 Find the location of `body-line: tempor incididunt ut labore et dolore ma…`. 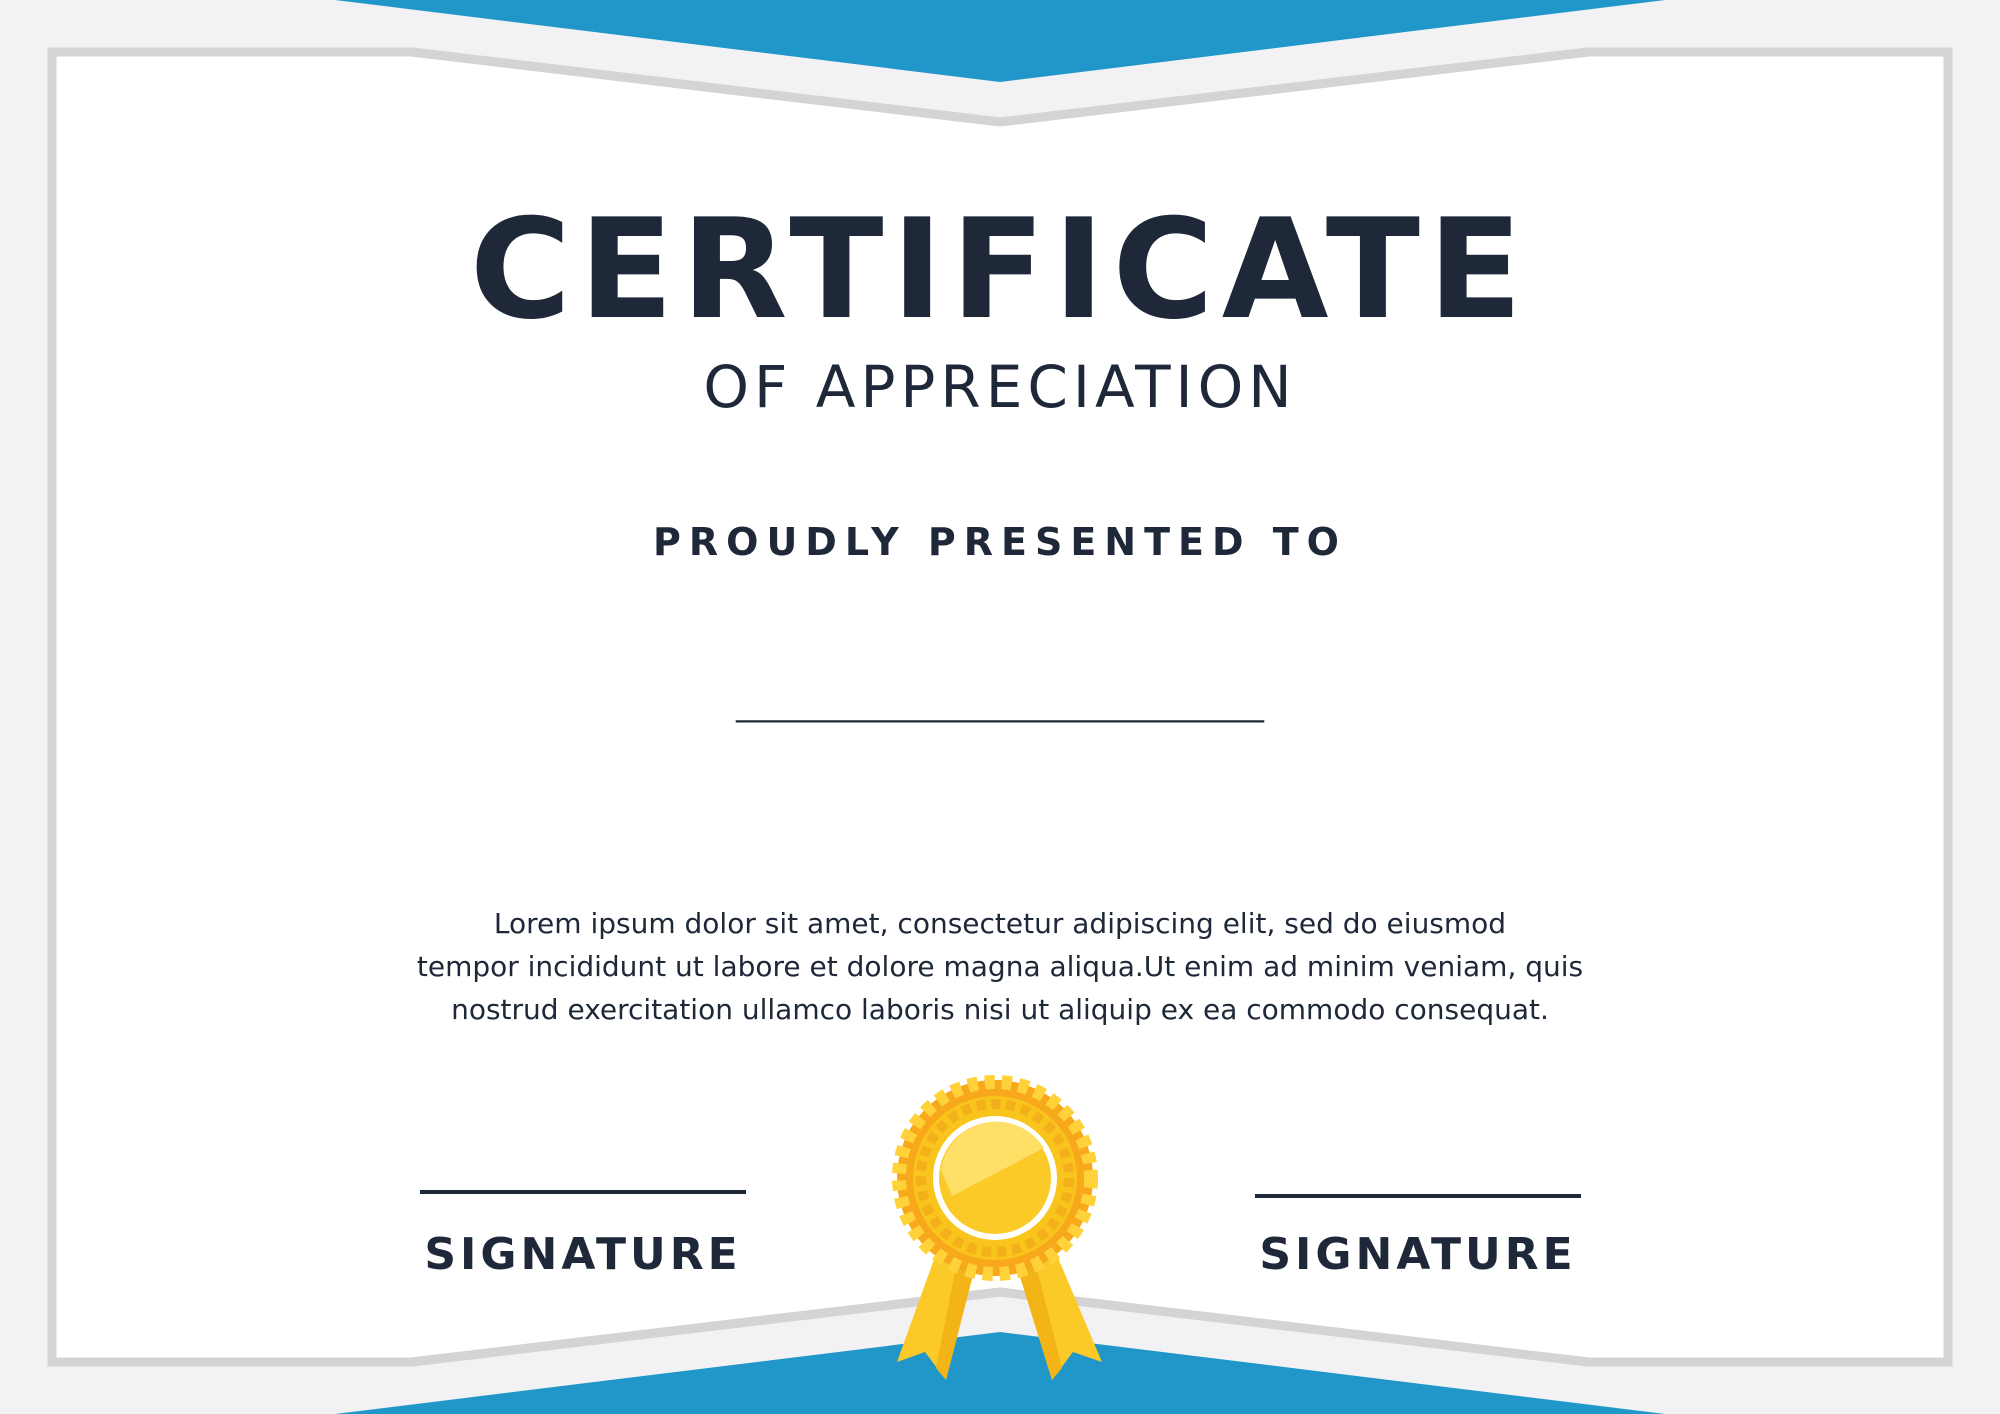

body-line: tempor incididunt ut labore et dolore ma… is located at coordinates (1000, 966).